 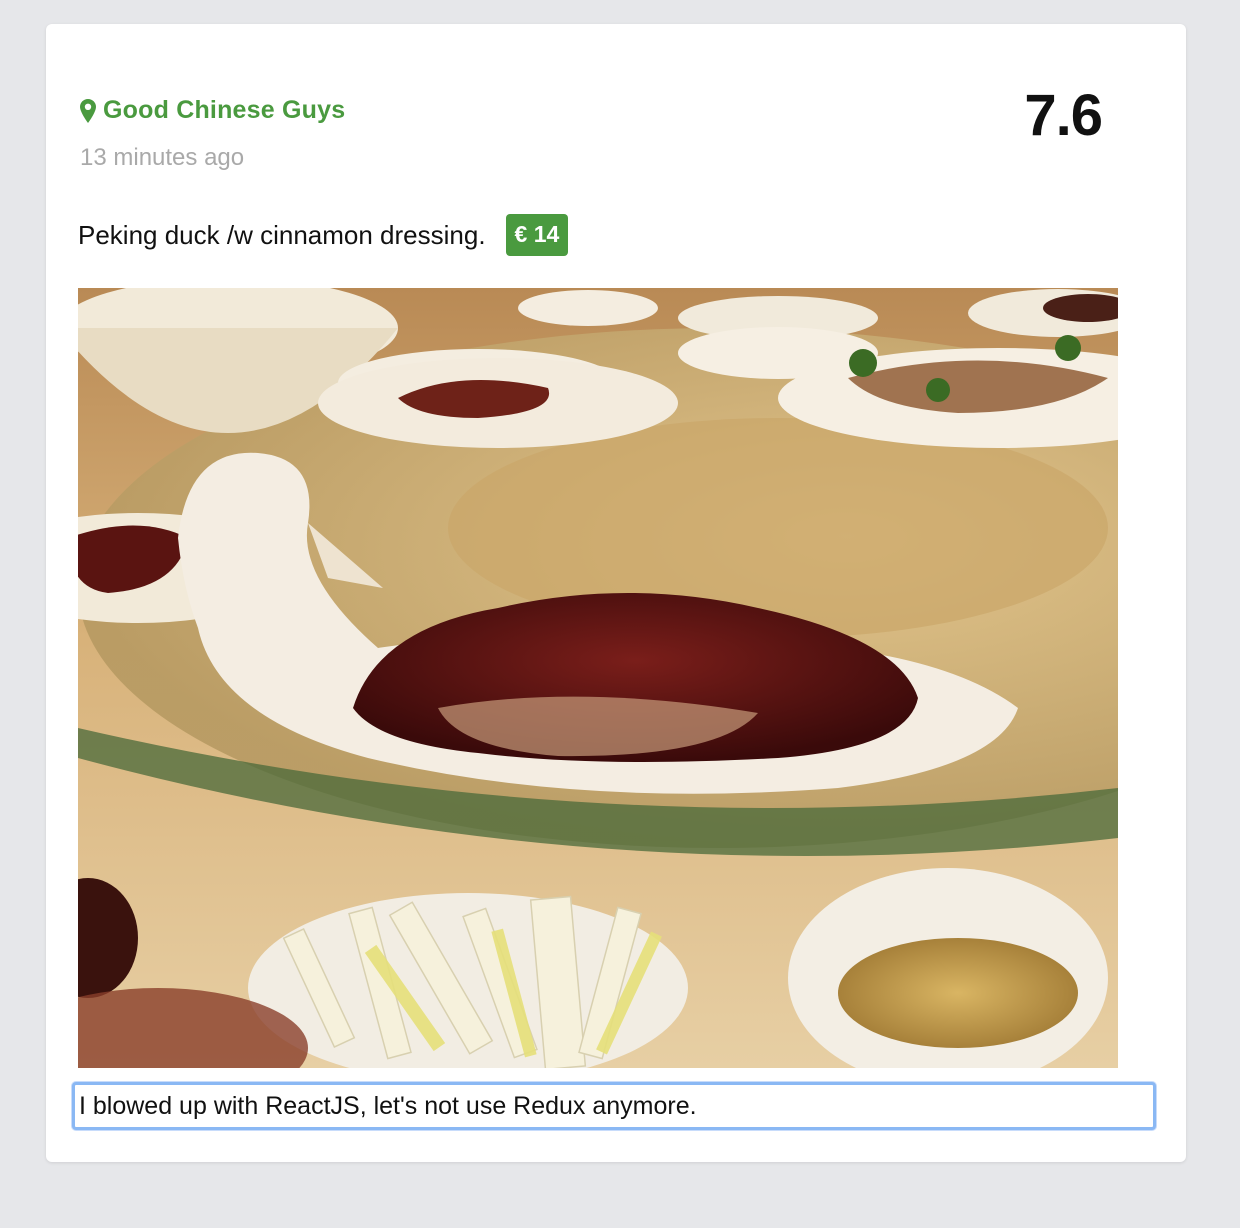 What do you see at coordinates (224, 110) in the screenshot?
I see `place-name: Good Chinese Guys` at bounding box center [224, 110].